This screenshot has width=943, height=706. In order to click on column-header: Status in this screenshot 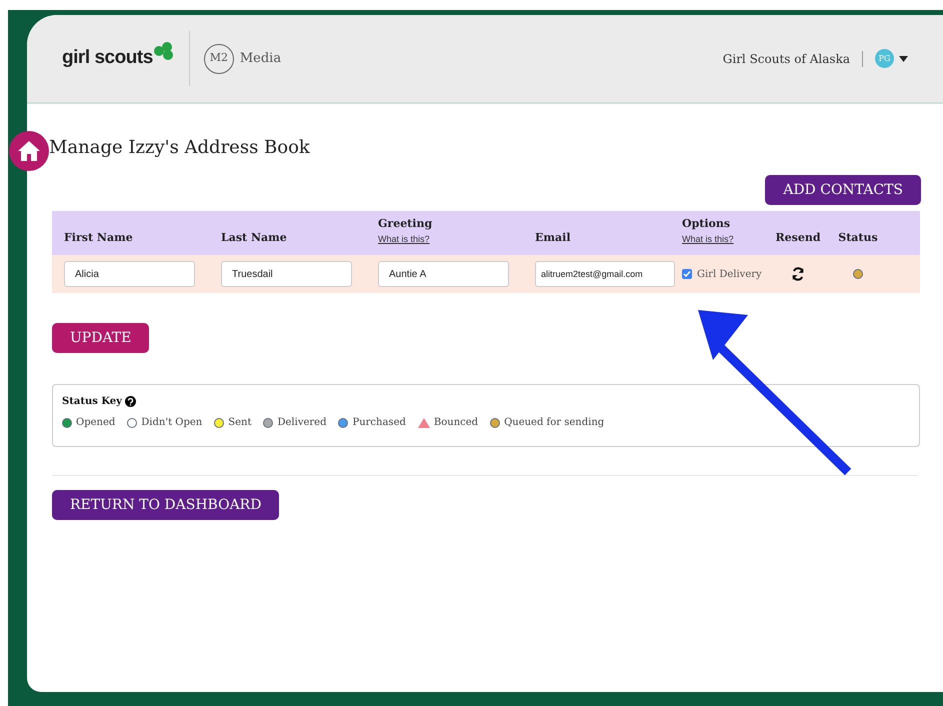, I will do `click(858, 238)`.